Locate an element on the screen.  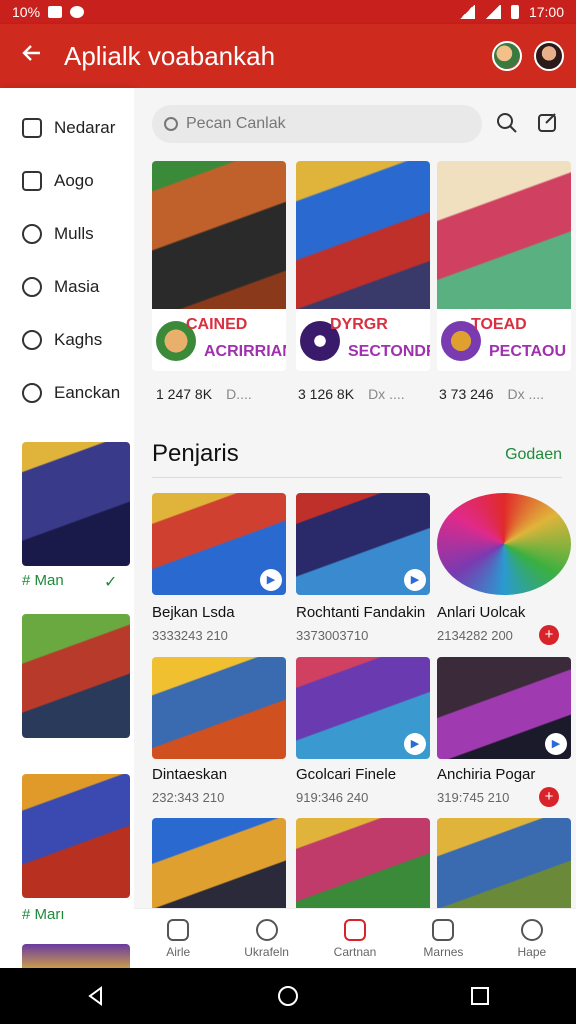
game-meta: 3333243 210 is located at coordinates (190, 635).